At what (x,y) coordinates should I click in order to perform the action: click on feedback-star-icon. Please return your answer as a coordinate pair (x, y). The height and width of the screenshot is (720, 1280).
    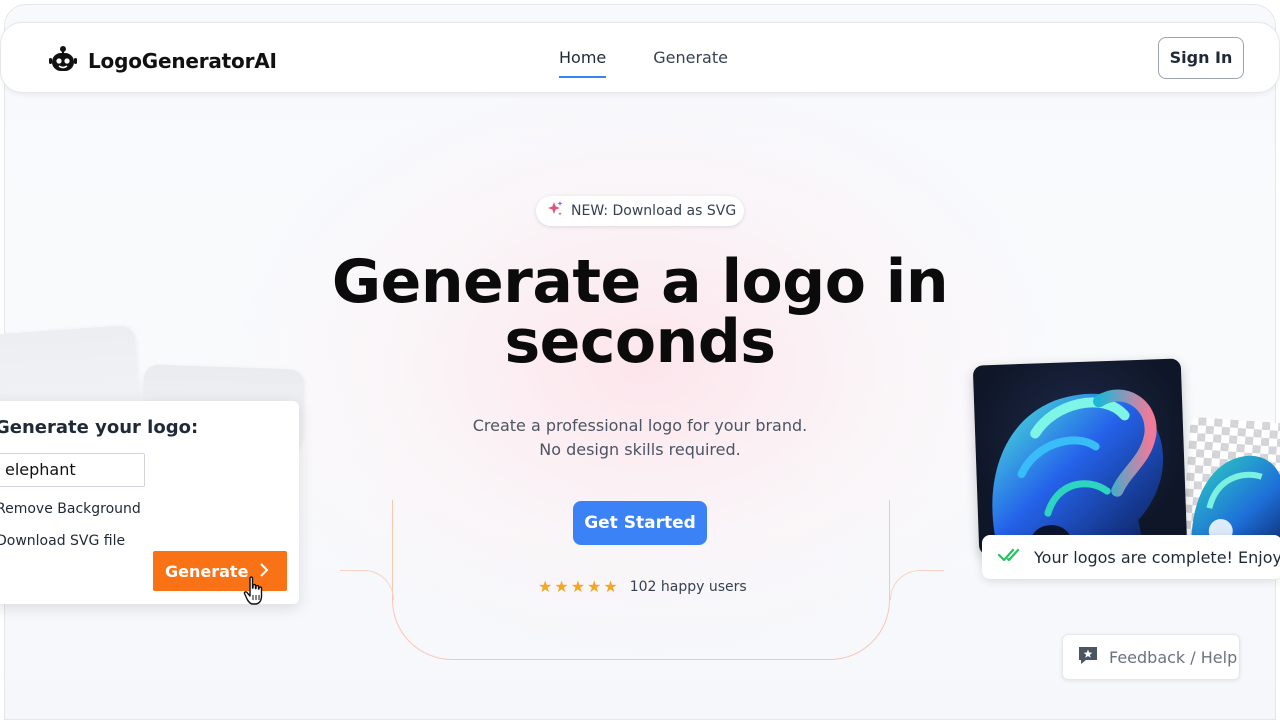
    Looking at the image, I should click on (1088, 657).